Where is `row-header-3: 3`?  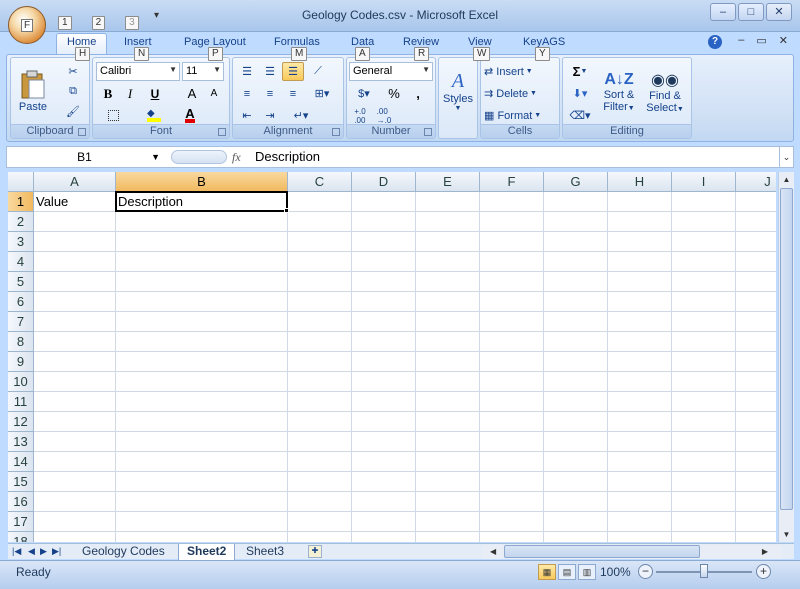
row-header-3: 3 is located at coordinates (21, 242).